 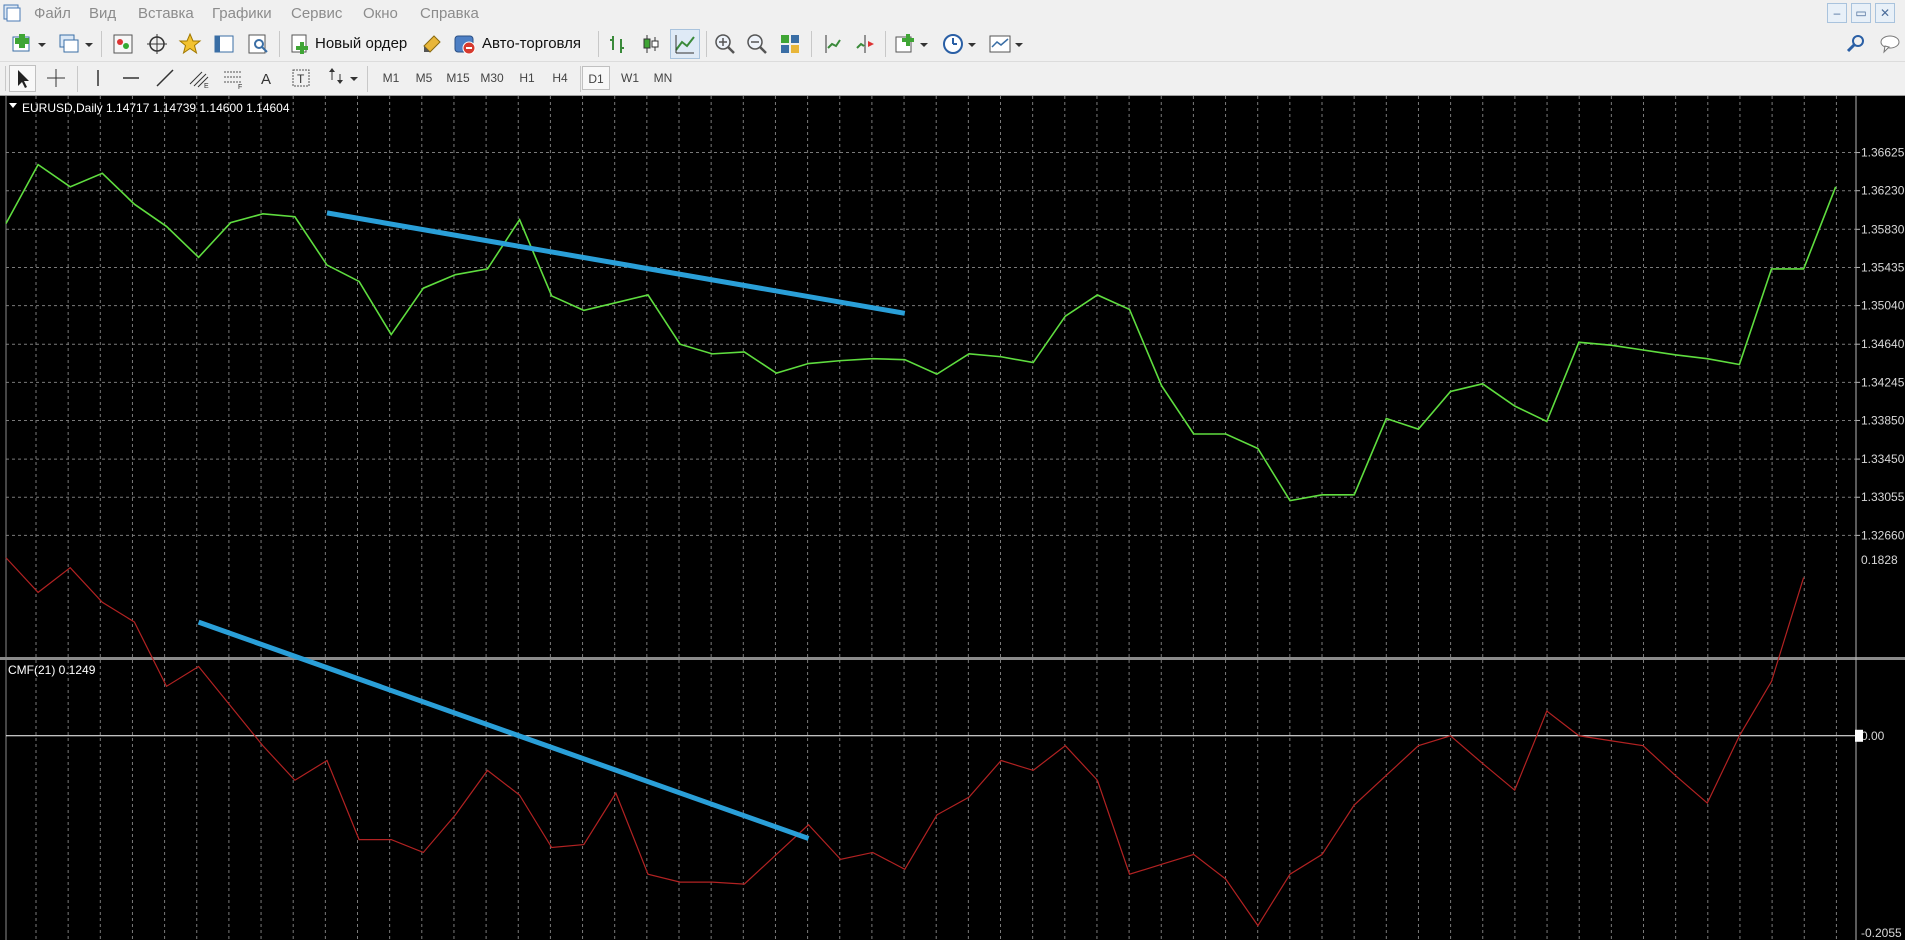 I want to click on menu-window: Окно, so click(x=380, y=13).